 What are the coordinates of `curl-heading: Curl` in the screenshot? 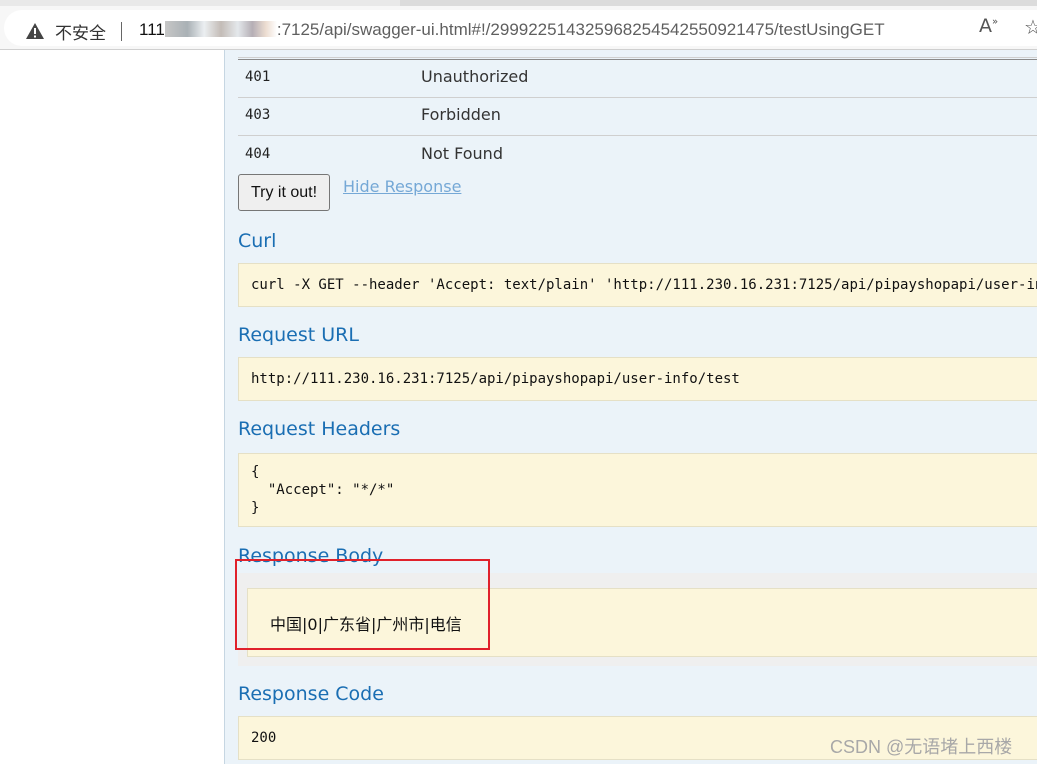 It's located at (257, 241).